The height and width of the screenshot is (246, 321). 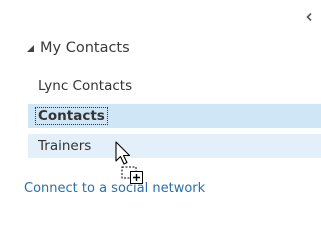 I want to click on group-label: My Contacts, so click(x=85, y=48).